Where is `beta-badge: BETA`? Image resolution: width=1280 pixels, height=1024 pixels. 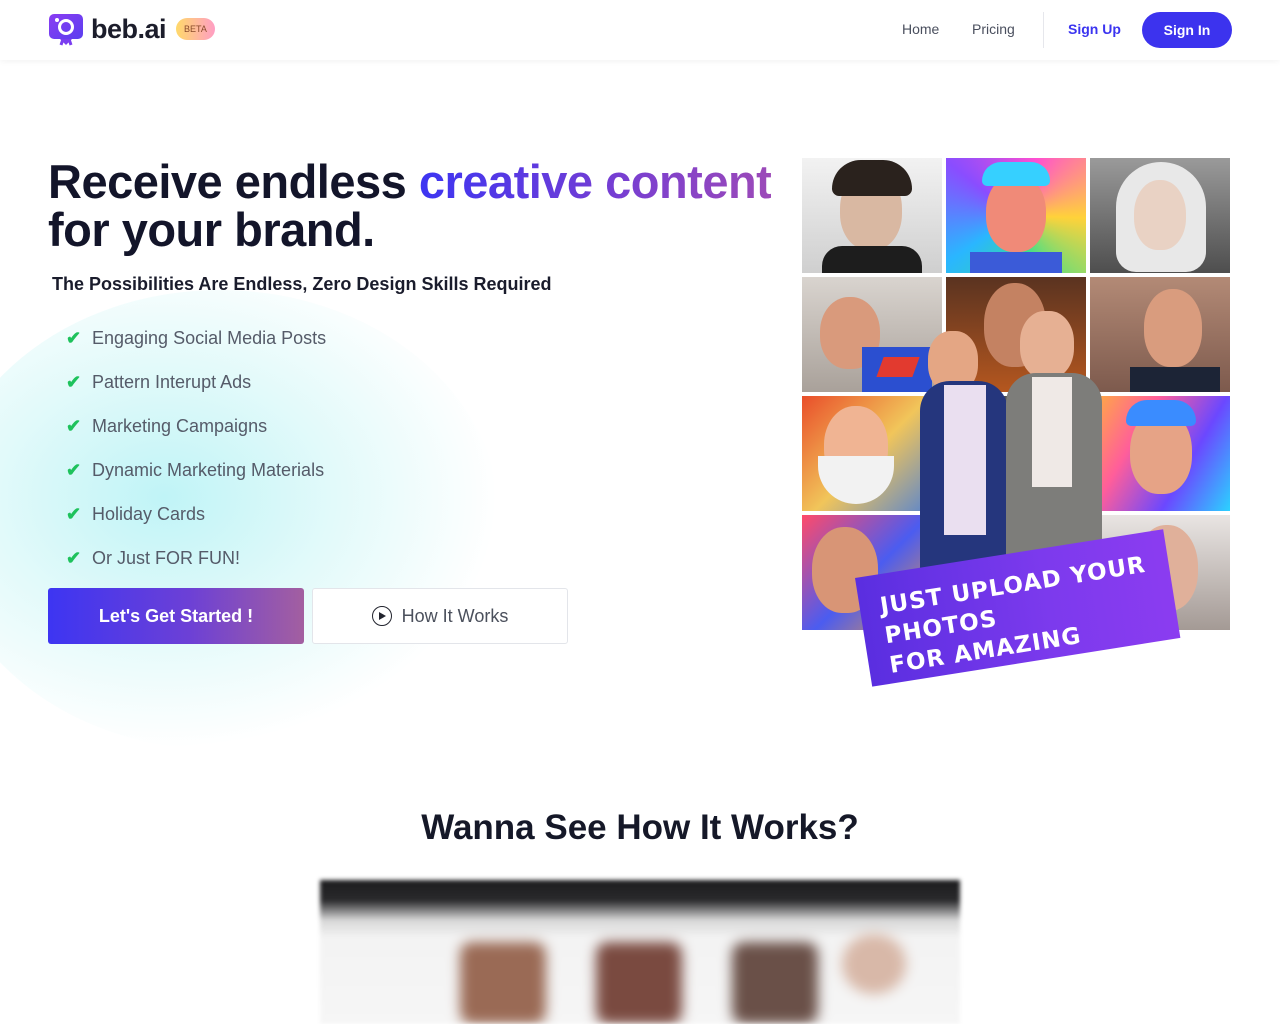
beta-badge: BETA is located at coordinates (195, 29).